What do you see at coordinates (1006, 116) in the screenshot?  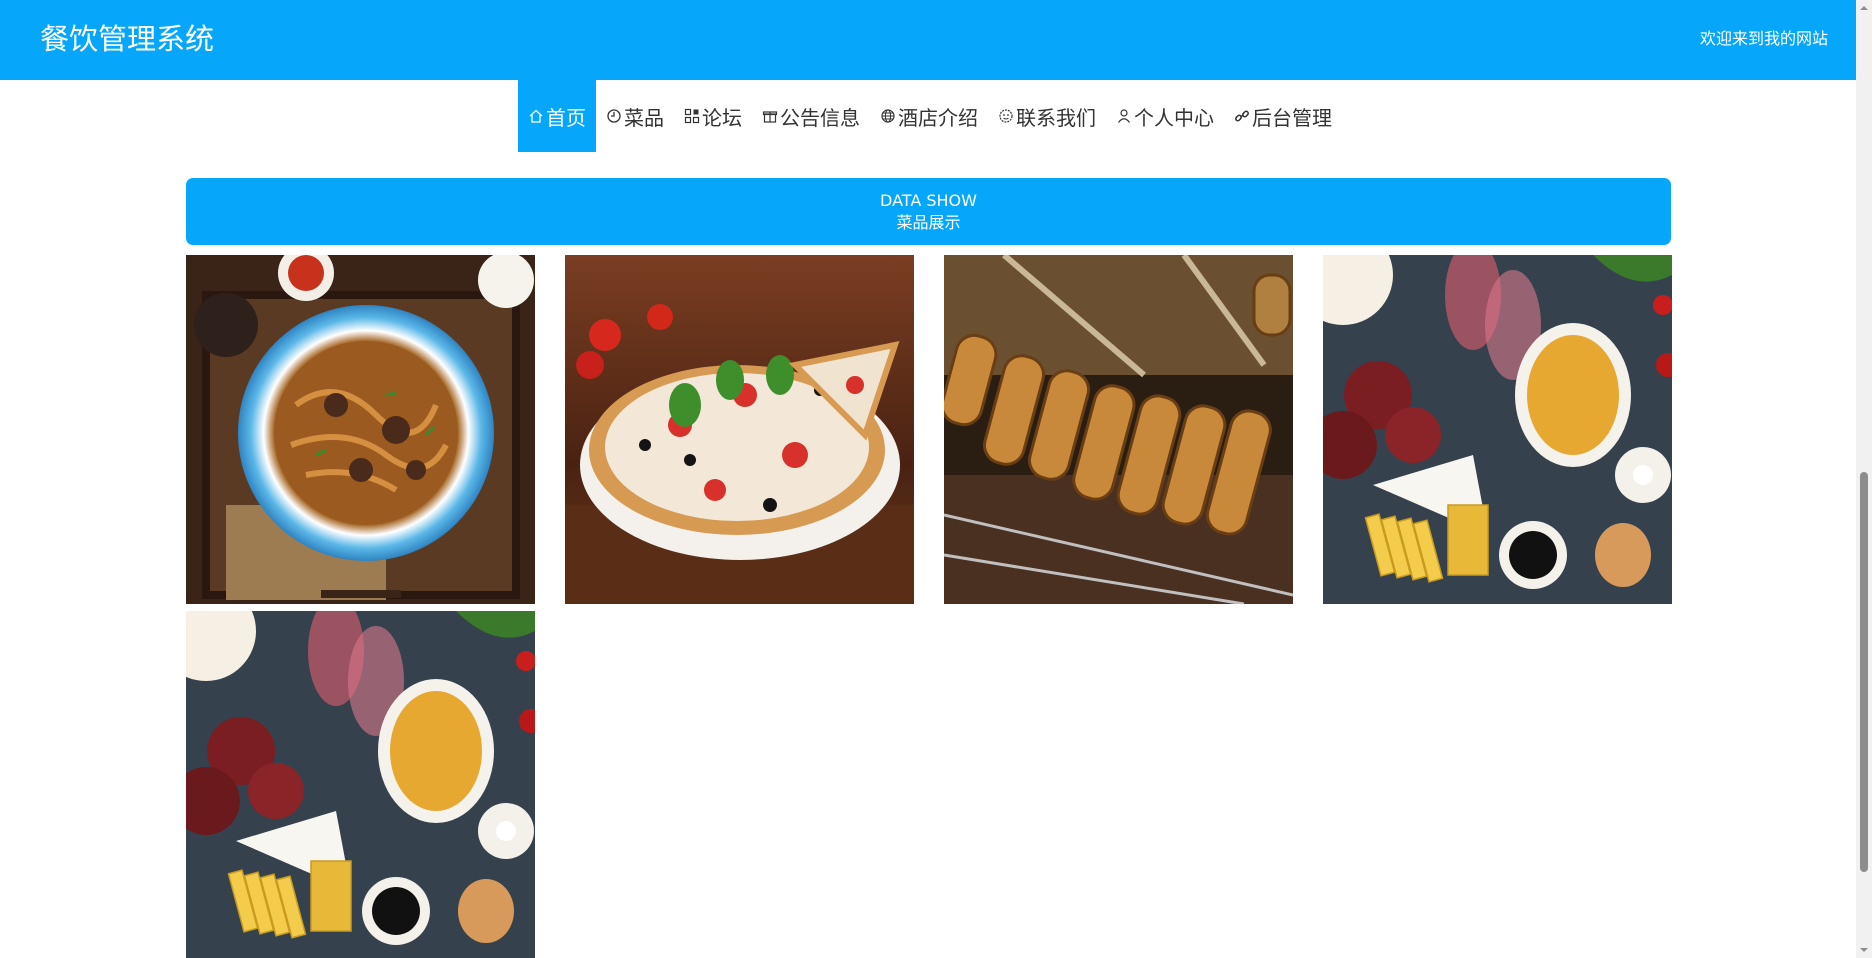 I see `smile-icon` at bounding box center [1006, 116].